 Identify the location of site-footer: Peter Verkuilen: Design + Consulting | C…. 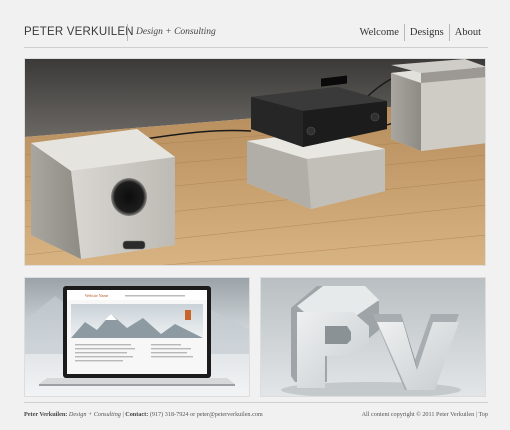
(256, 414).